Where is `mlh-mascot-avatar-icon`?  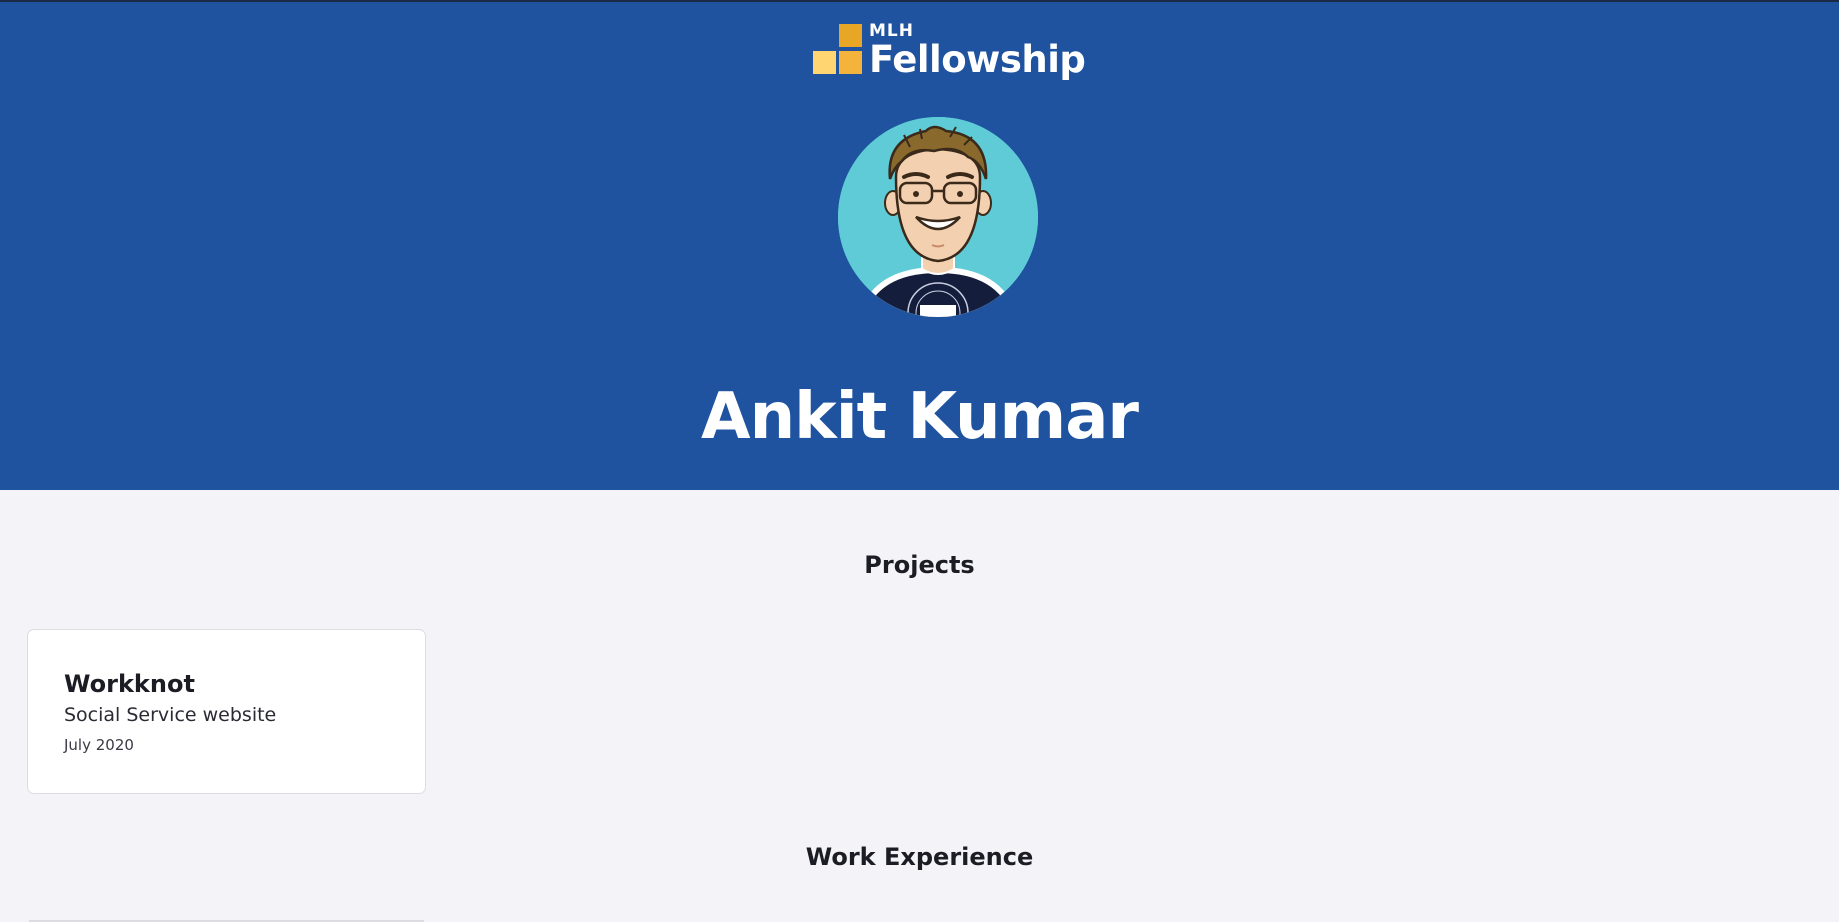
mlh-mascot-avatar-icon is located at coordinates (938, 217).